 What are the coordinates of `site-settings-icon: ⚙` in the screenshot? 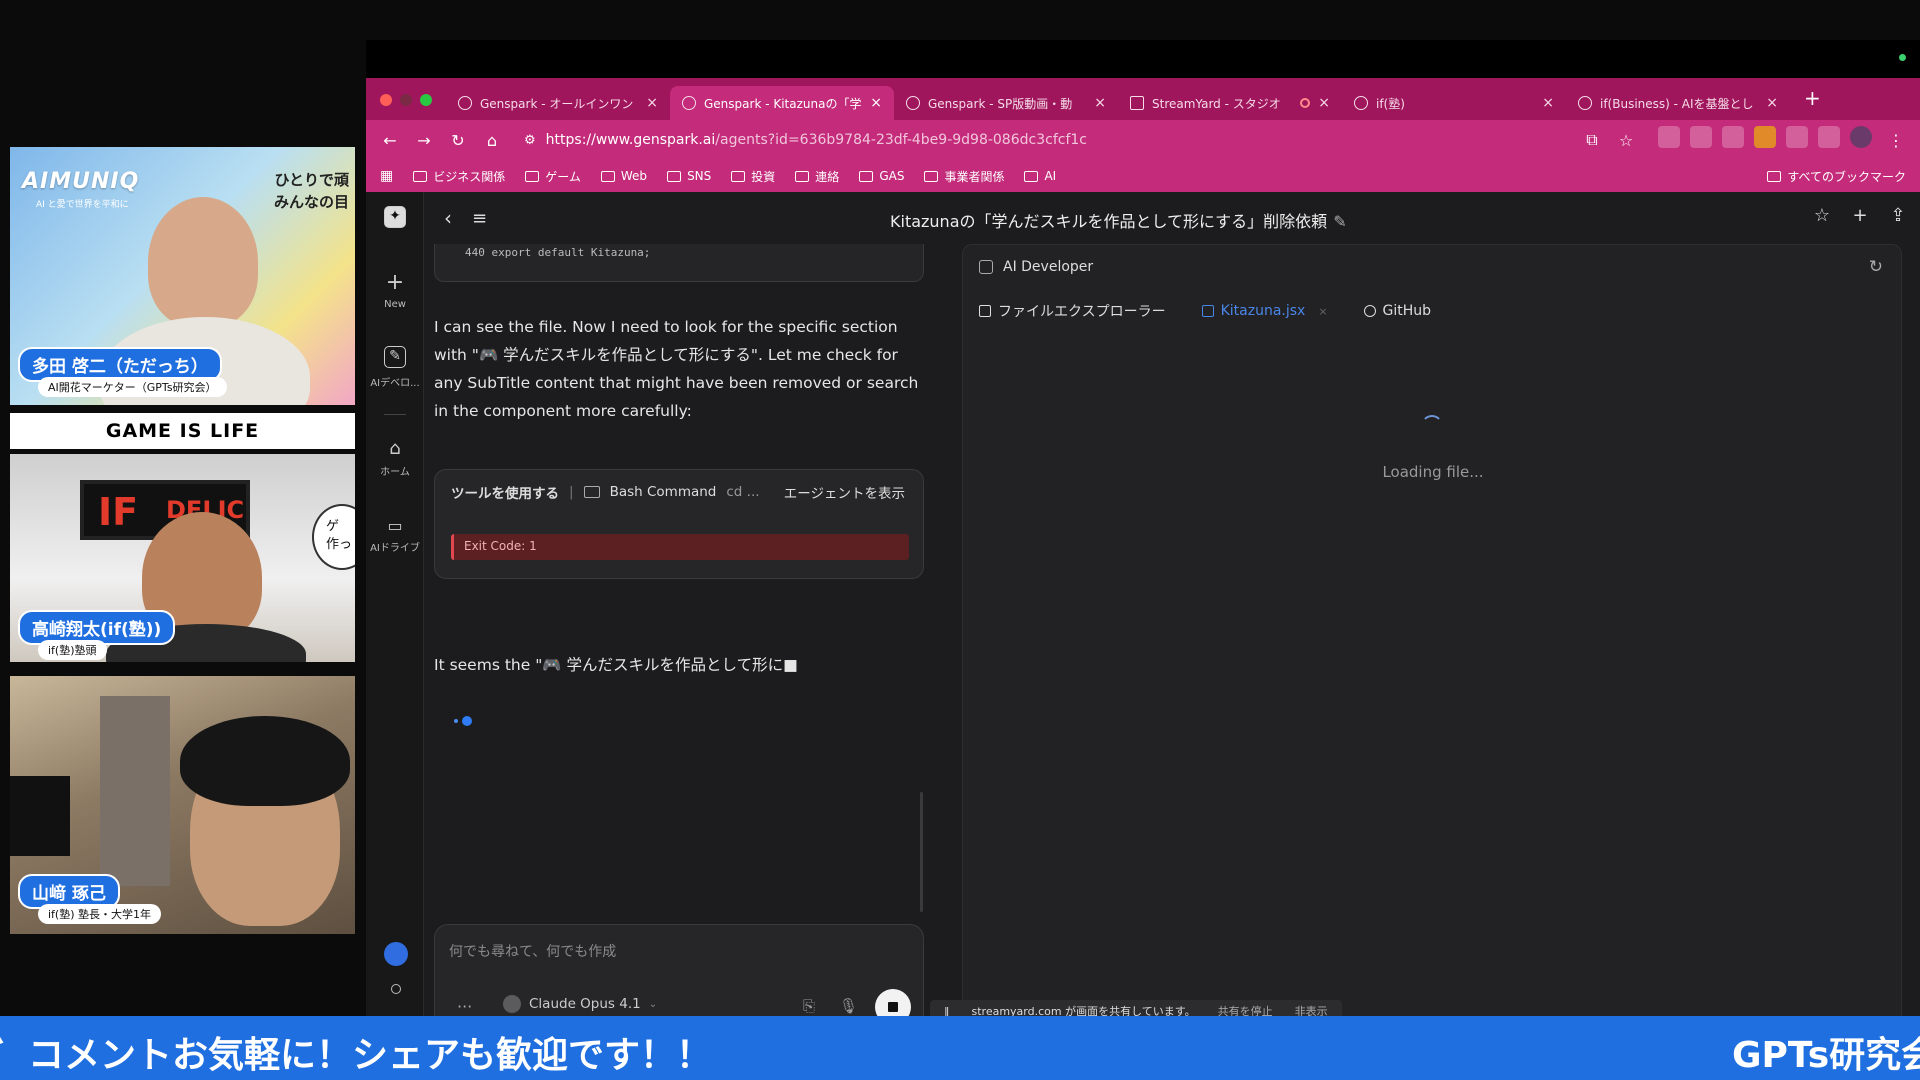 It's located at (530, 140).